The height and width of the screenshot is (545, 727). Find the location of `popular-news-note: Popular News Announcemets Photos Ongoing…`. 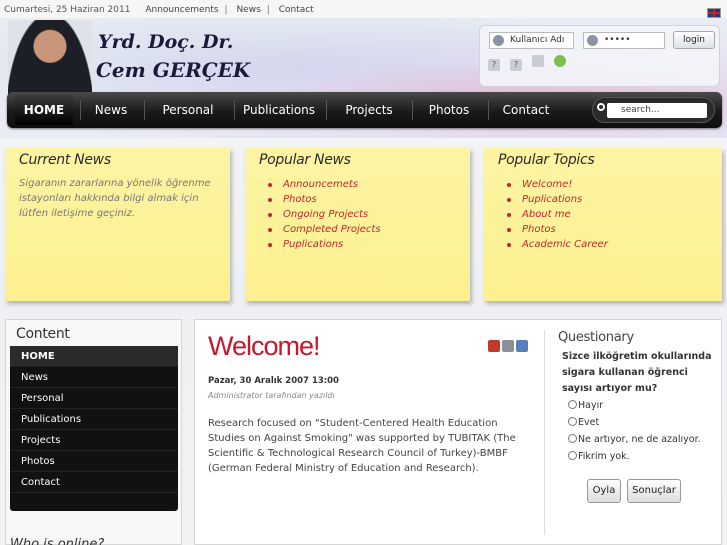

popular-news-note: Popular News Announcemets Photos Ongoing… is located at coordinates (357, 224).